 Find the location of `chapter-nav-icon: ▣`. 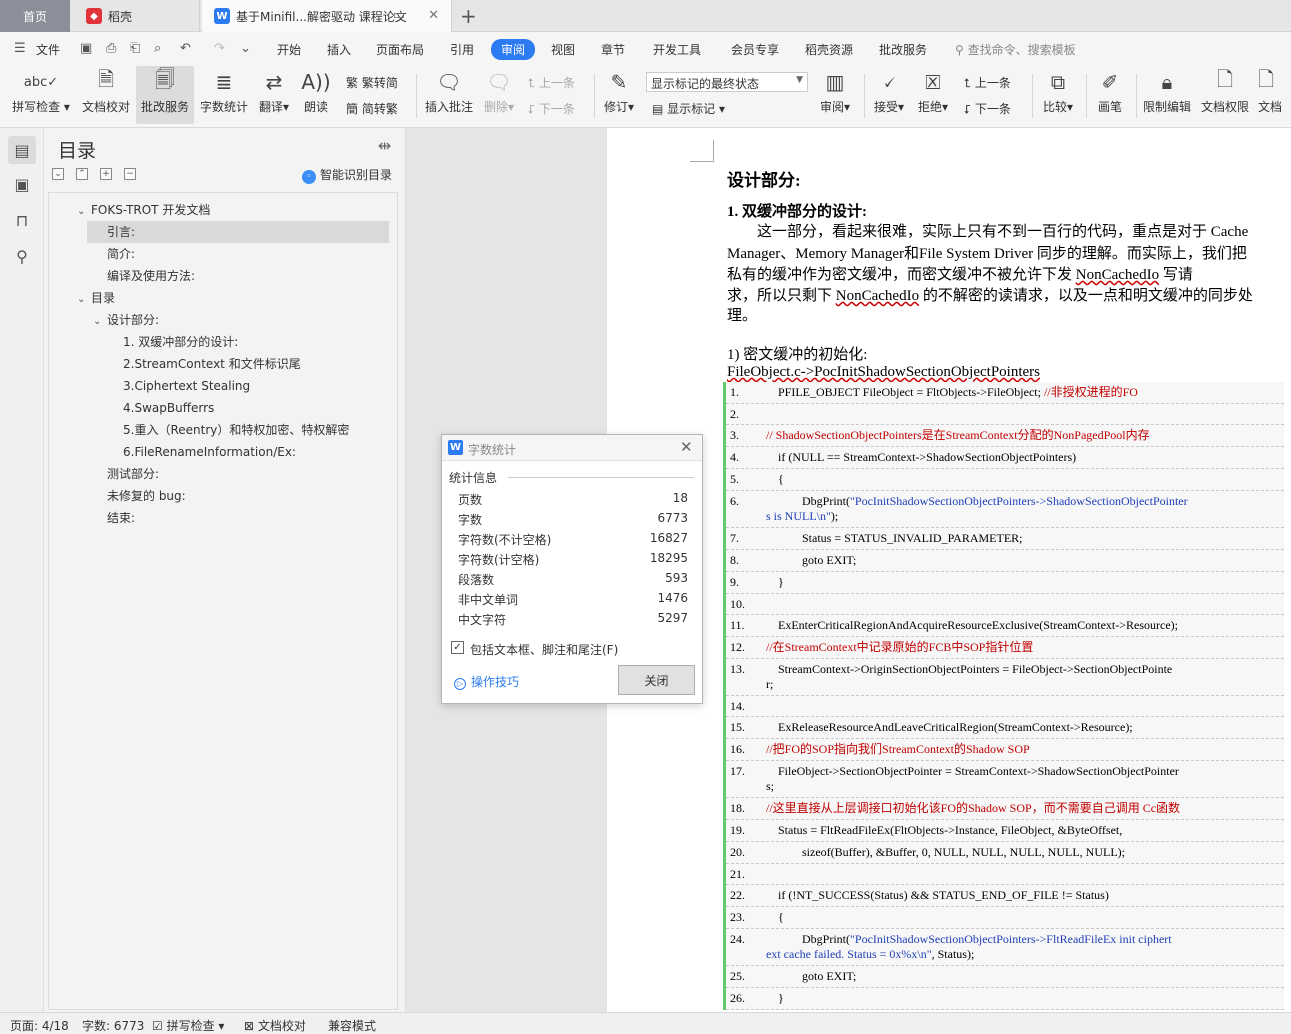

chapter-nav-icon: ▣ is located at coordinates (22, 184).